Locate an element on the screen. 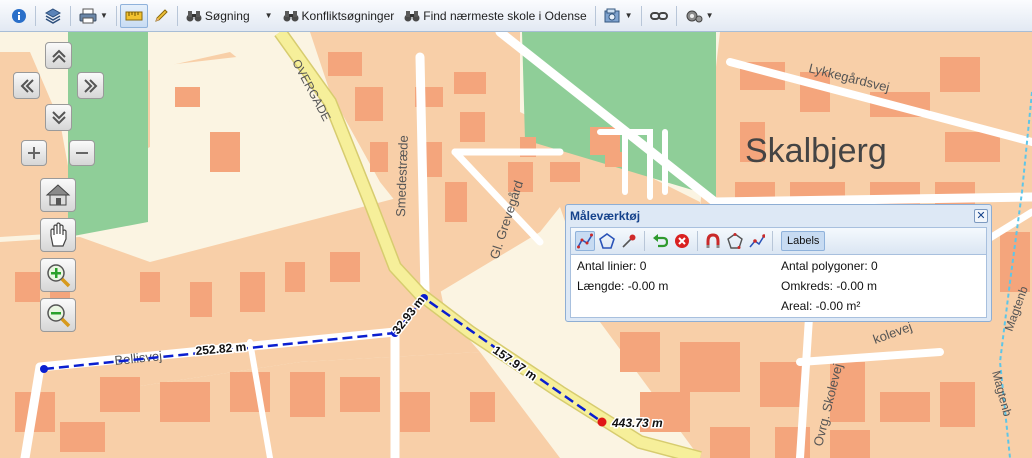 The image size is (1032, 458). find-school-button: Find nærmeste skole i Odense is located at coordinates (495, 16).